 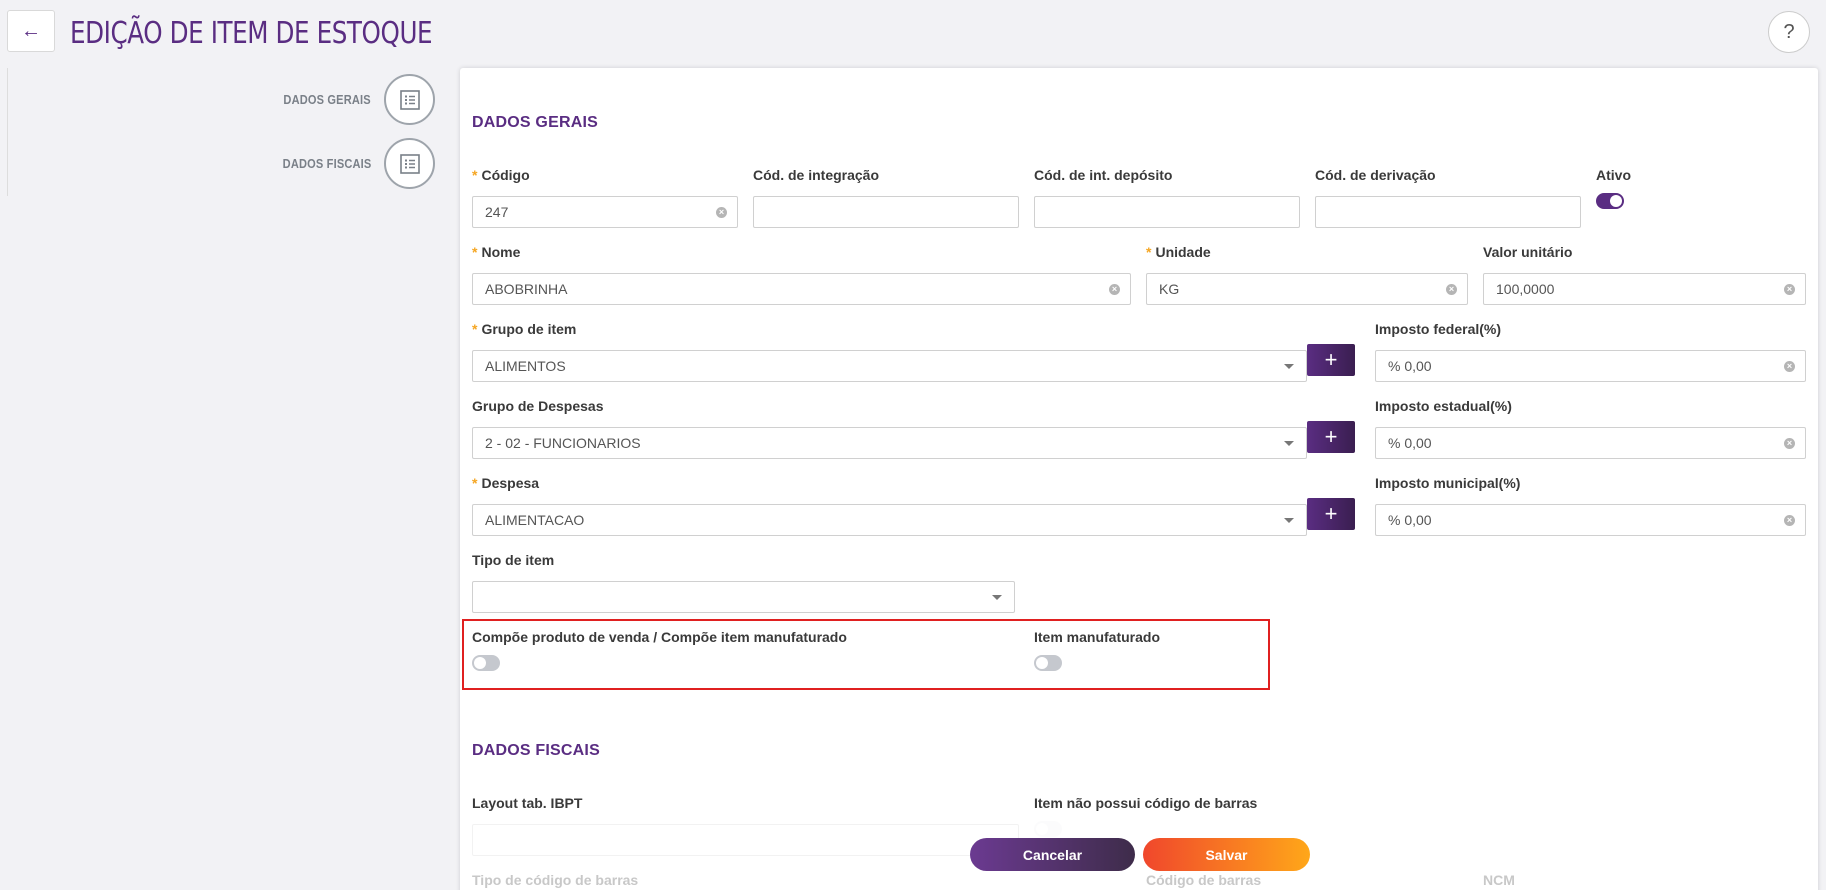 I want to click on unidade-field: * Unidade KG ×, so click(x=1307, y=274).